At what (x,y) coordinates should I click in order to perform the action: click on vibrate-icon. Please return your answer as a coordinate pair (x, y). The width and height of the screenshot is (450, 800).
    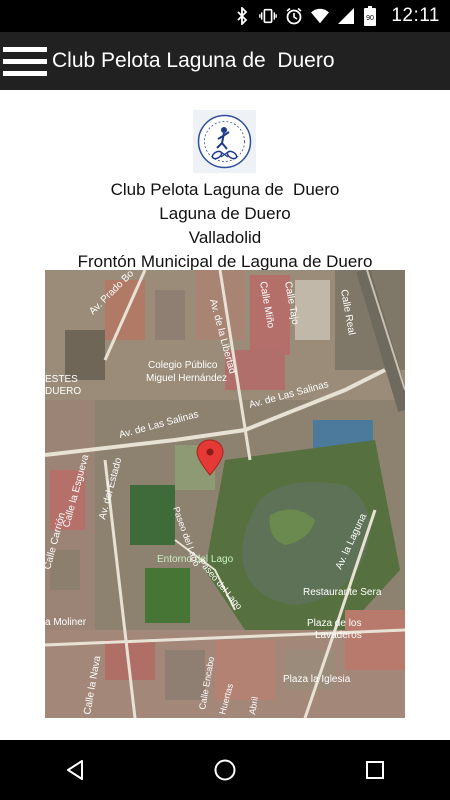
    Looking at the image, I should click on (268, 16).